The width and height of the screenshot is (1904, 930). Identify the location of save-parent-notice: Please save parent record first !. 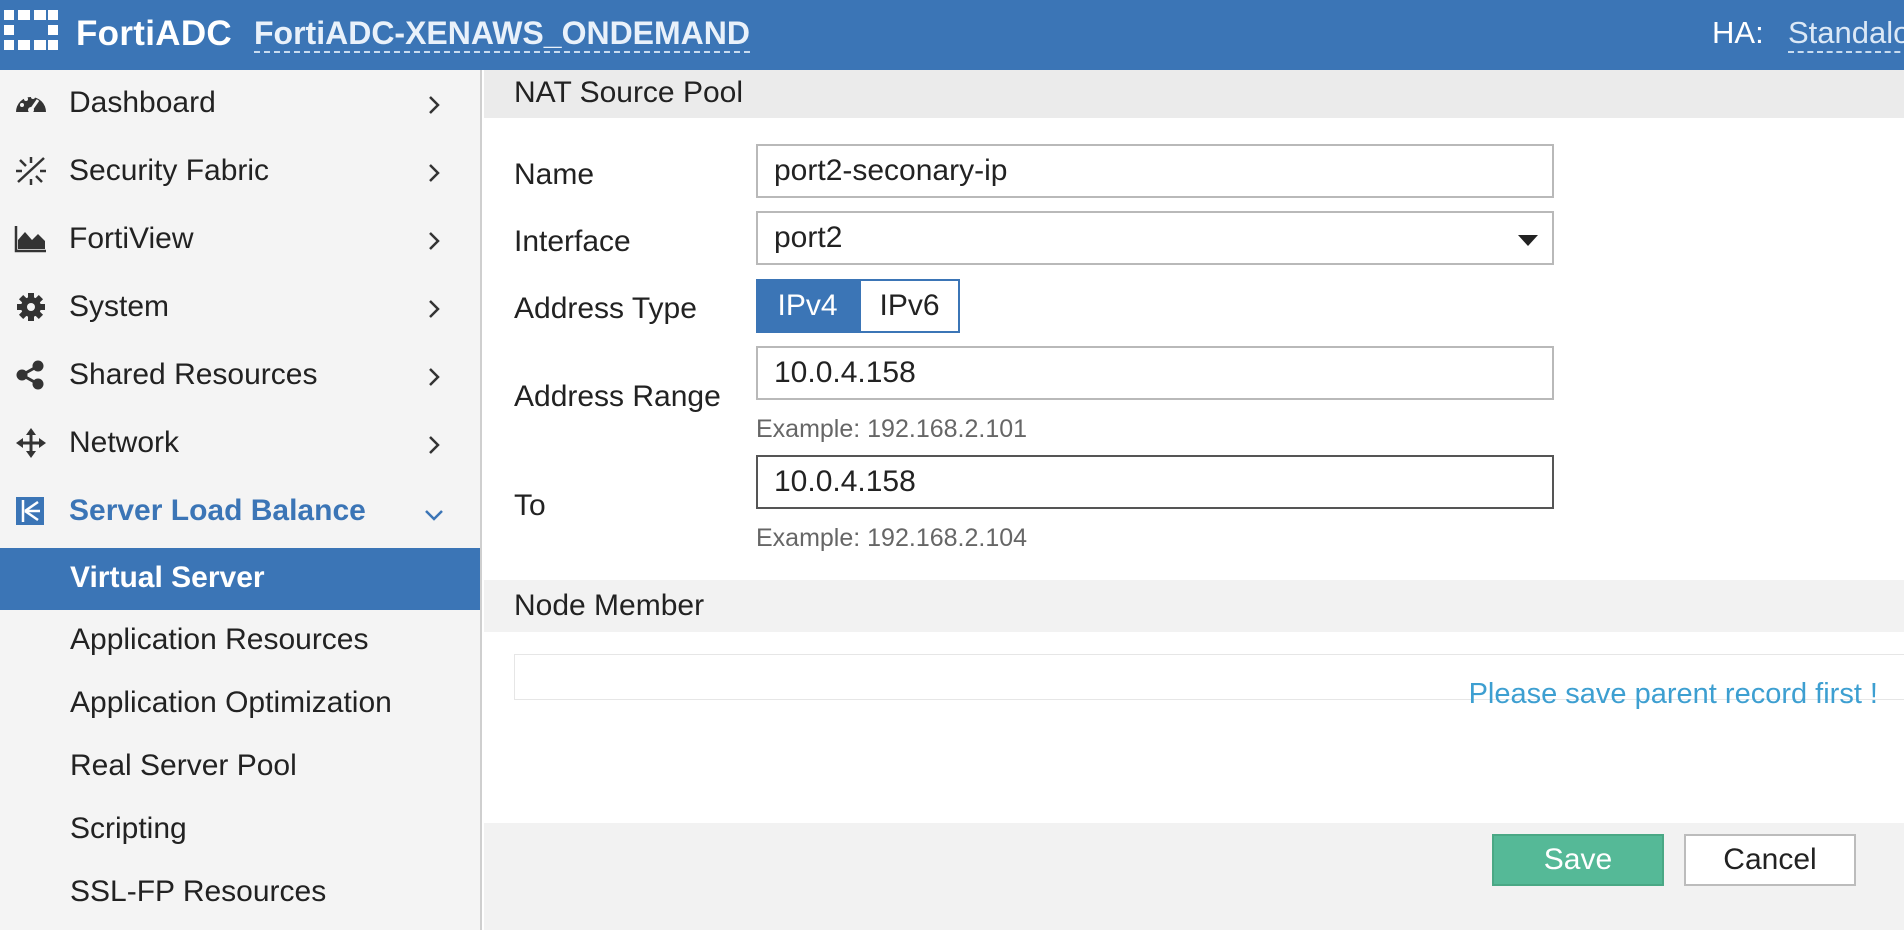
(1673, 694).